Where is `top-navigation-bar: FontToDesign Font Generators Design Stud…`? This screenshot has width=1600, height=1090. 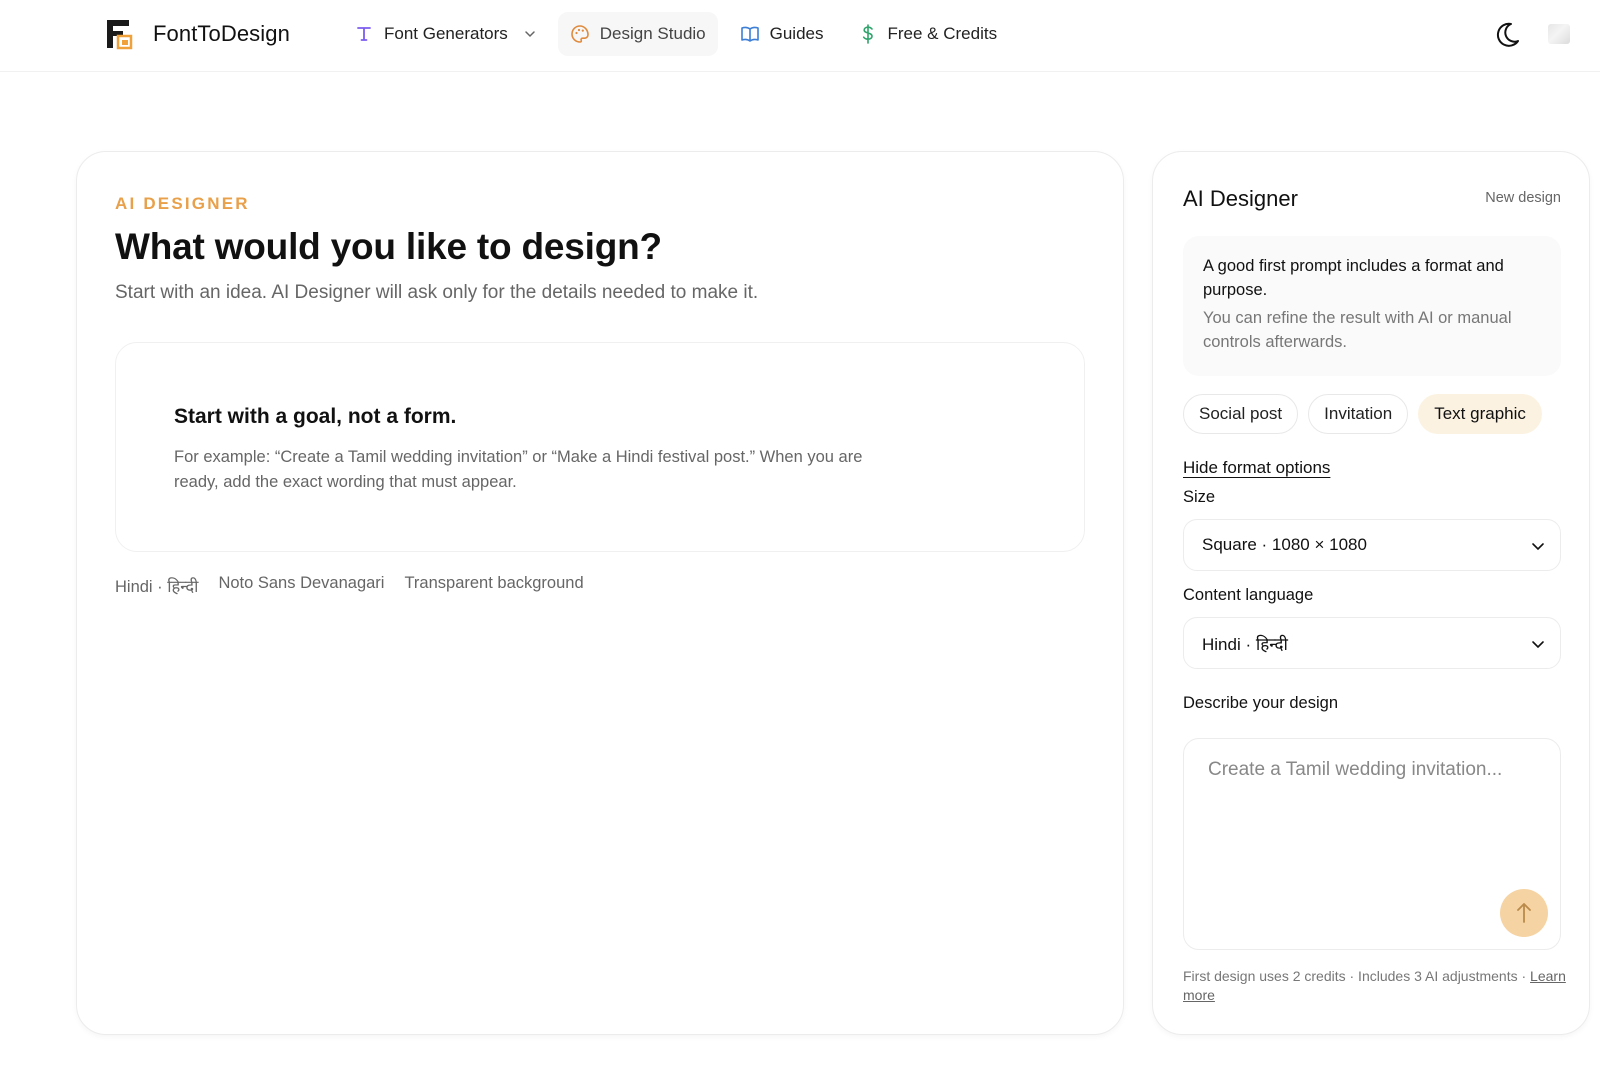 top-navigation-bar: FontToDesign Font Generators Design Stud… is located at coordinates (800, 36).